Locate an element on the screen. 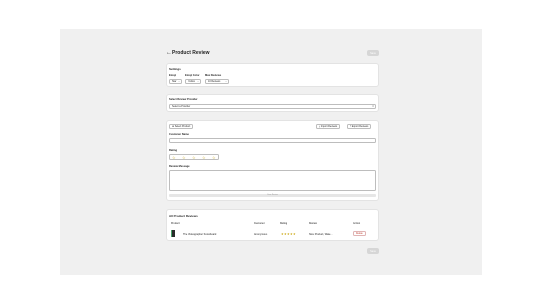 Image resolution: width=542 pixels, height=305 pixels. emoji-color-select: Yellow ⌄ is located at coordinates (193, 81).